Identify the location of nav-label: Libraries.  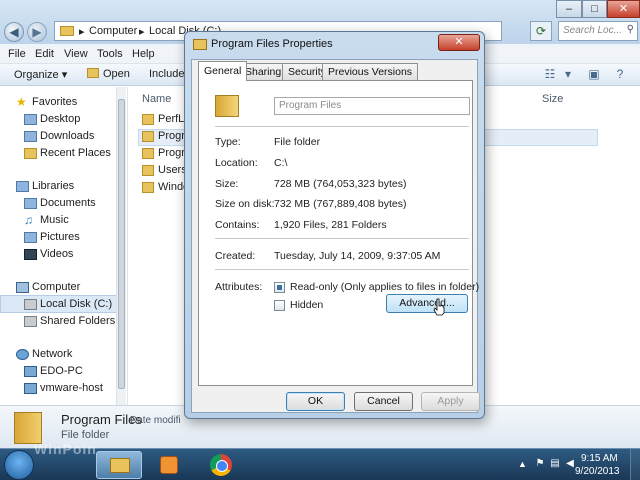
(53, 186).